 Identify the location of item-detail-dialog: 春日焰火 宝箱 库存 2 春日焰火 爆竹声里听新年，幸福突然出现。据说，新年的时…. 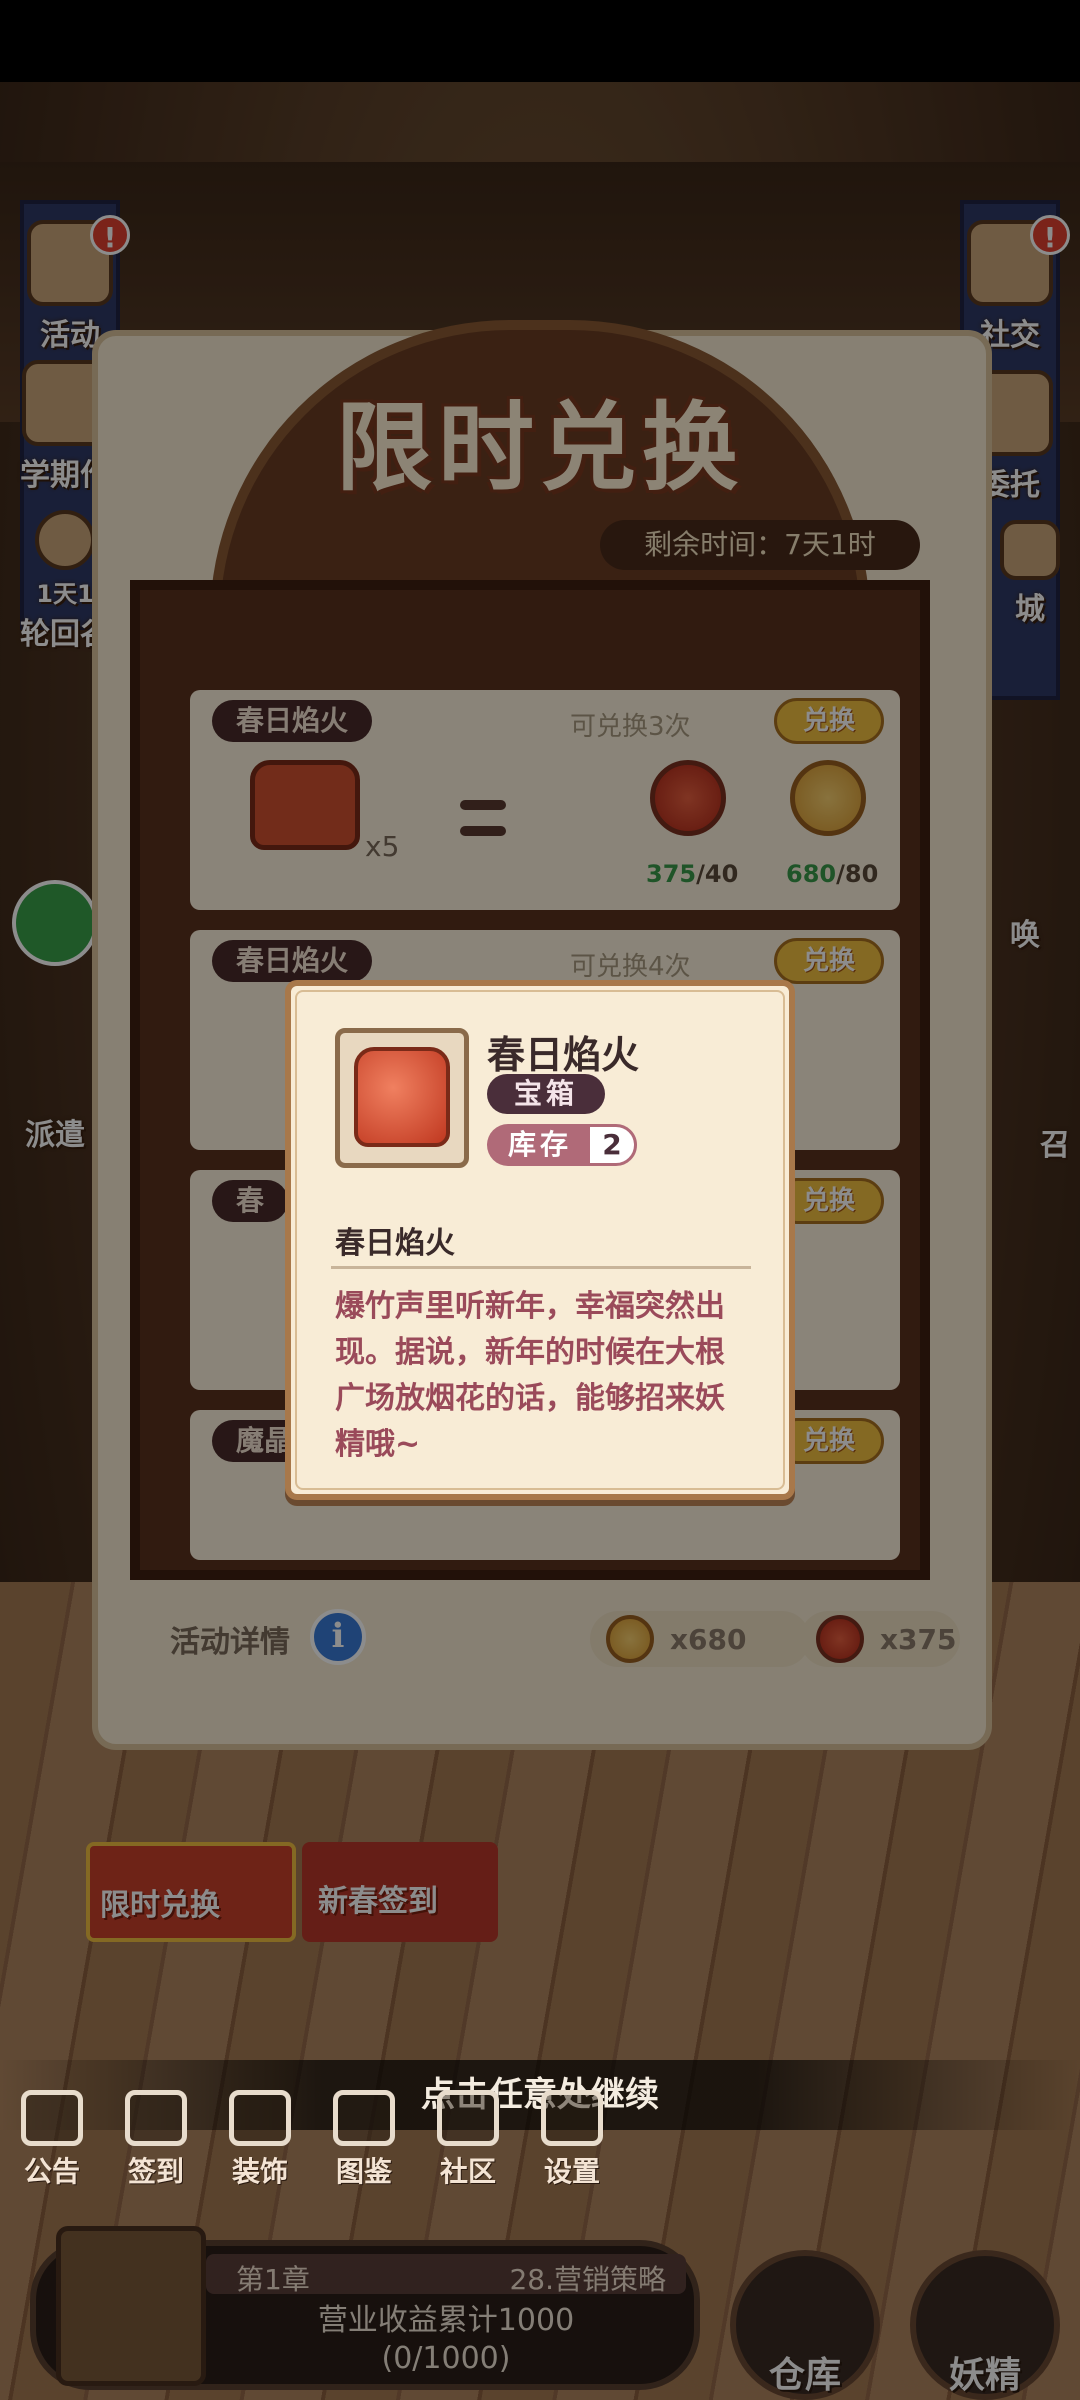
(540, 1240).